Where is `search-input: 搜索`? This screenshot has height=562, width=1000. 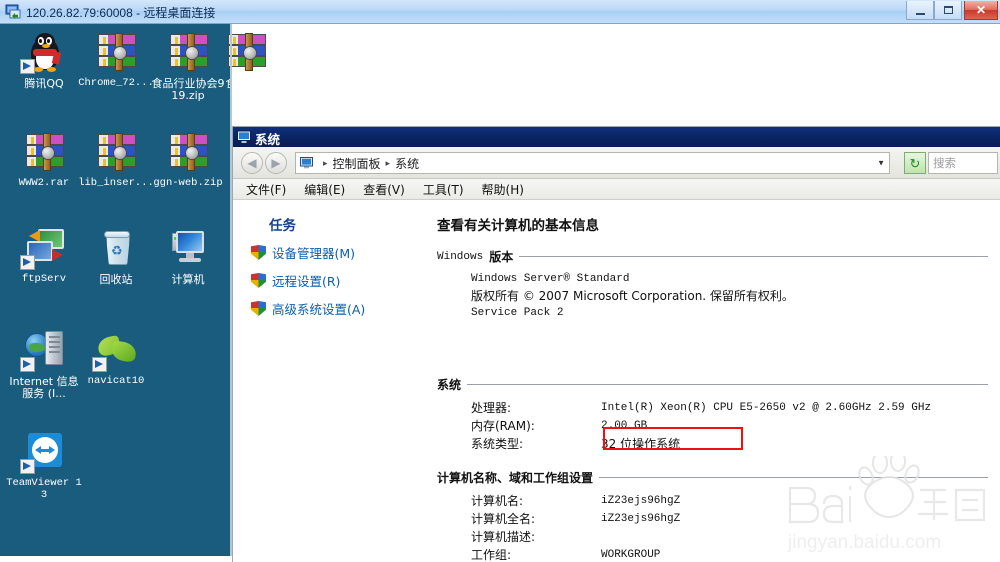
search-input: 搜索 is located at coordinates (963, 163).